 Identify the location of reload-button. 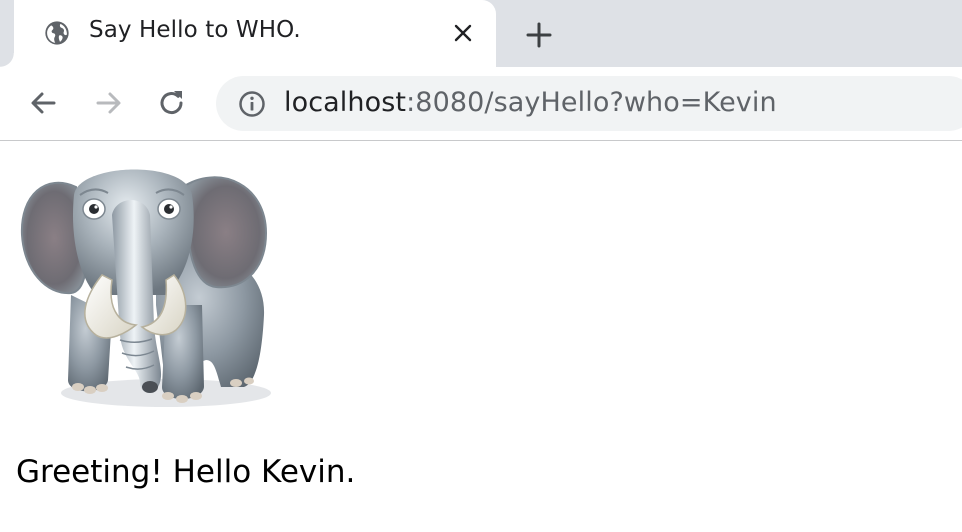
(172, 103).